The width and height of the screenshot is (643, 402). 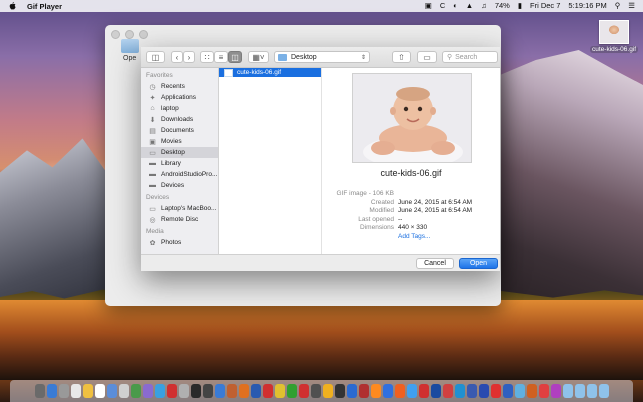 I want to click on search-input: ⚲ Search, so click(x=470, y=57).